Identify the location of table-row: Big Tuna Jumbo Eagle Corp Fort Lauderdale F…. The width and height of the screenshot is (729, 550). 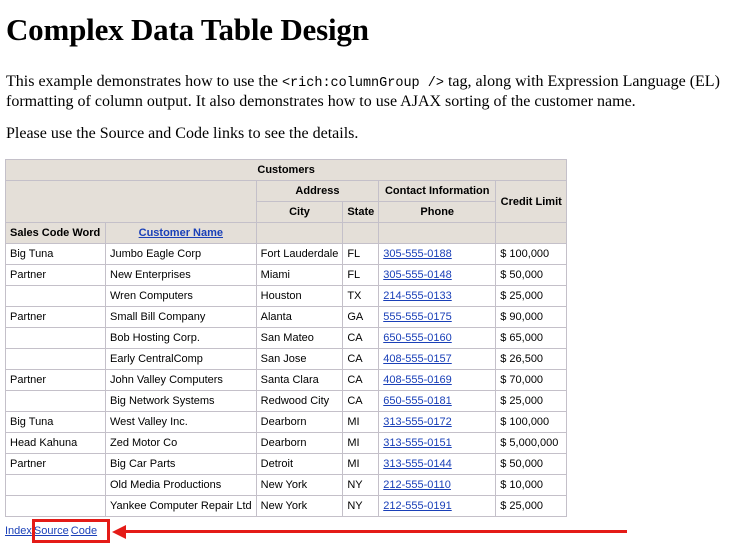
(286, 254).